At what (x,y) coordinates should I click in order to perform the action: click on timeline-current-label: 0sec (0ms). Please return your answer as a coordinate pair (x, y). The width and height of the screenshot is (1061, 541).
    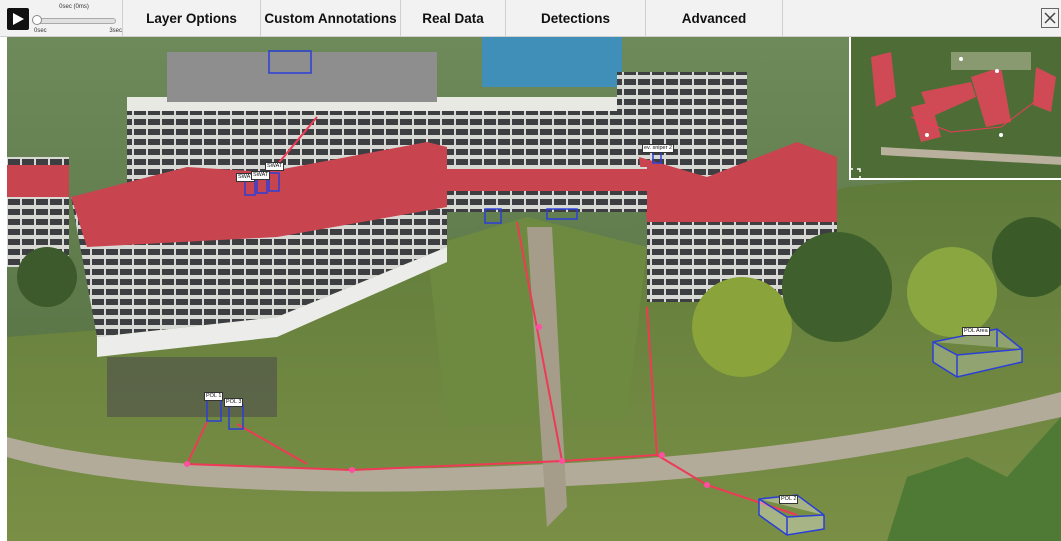
    Looking at the image, I should click on (74, 7).